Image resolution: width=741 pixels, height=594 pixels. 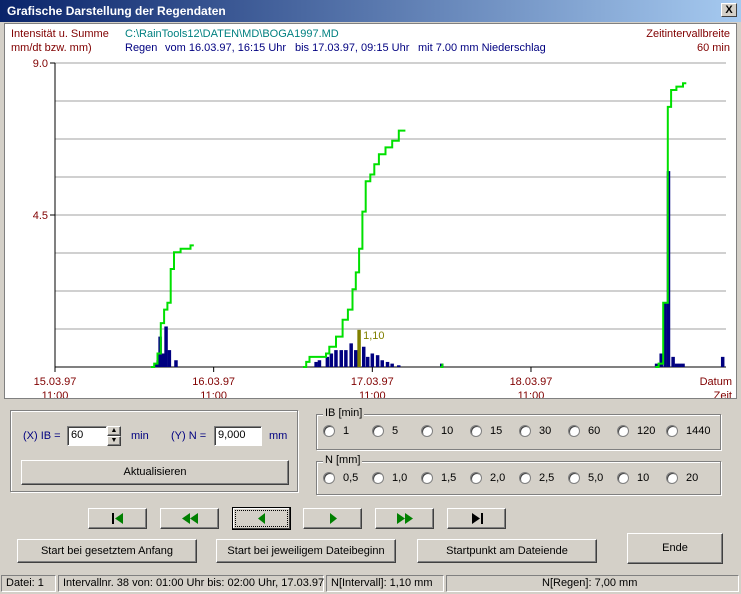 What do you see at coordinates (531, 382) in the screenshot?
I see `x-tick-date: 18.03.97` at bounding box center [531, 382].